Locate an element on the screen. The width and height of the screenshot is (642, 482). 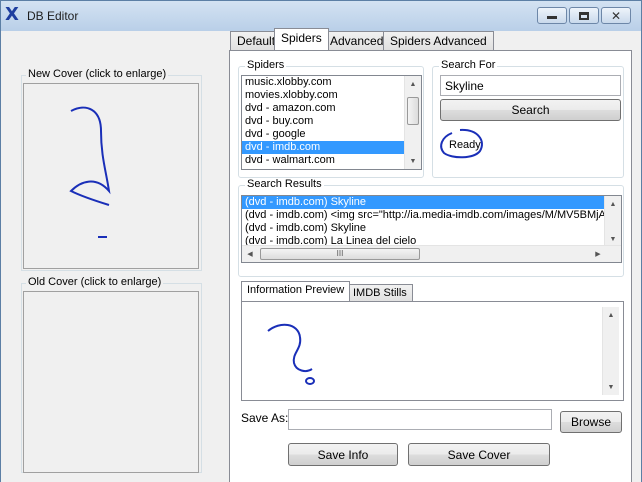
spiders-scrollbar: ▲ ▼ is located at coordinates (412, 122).